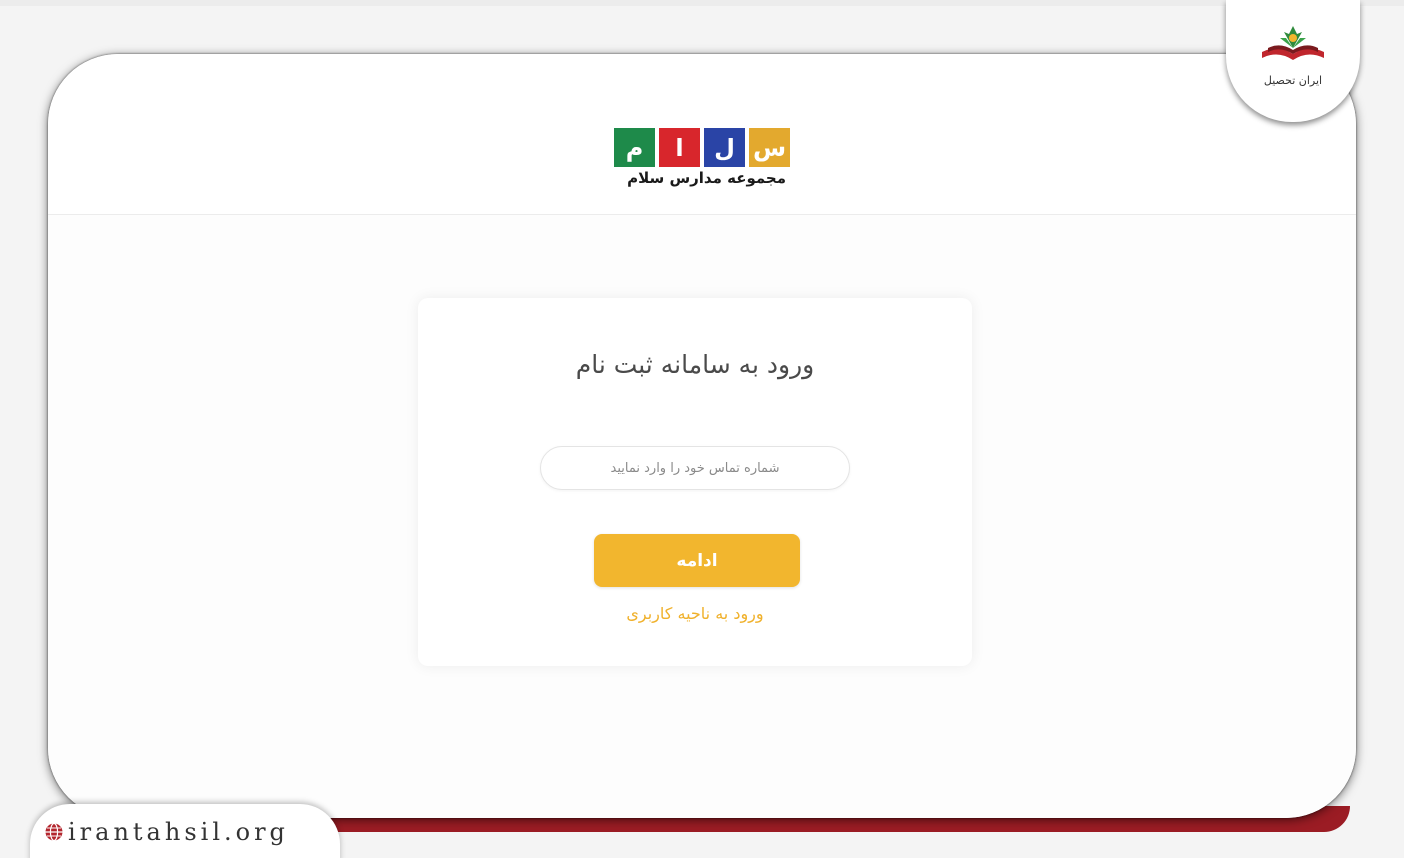 The image size is (1404, 858). I want to click on top-strip, so click(702, 3).